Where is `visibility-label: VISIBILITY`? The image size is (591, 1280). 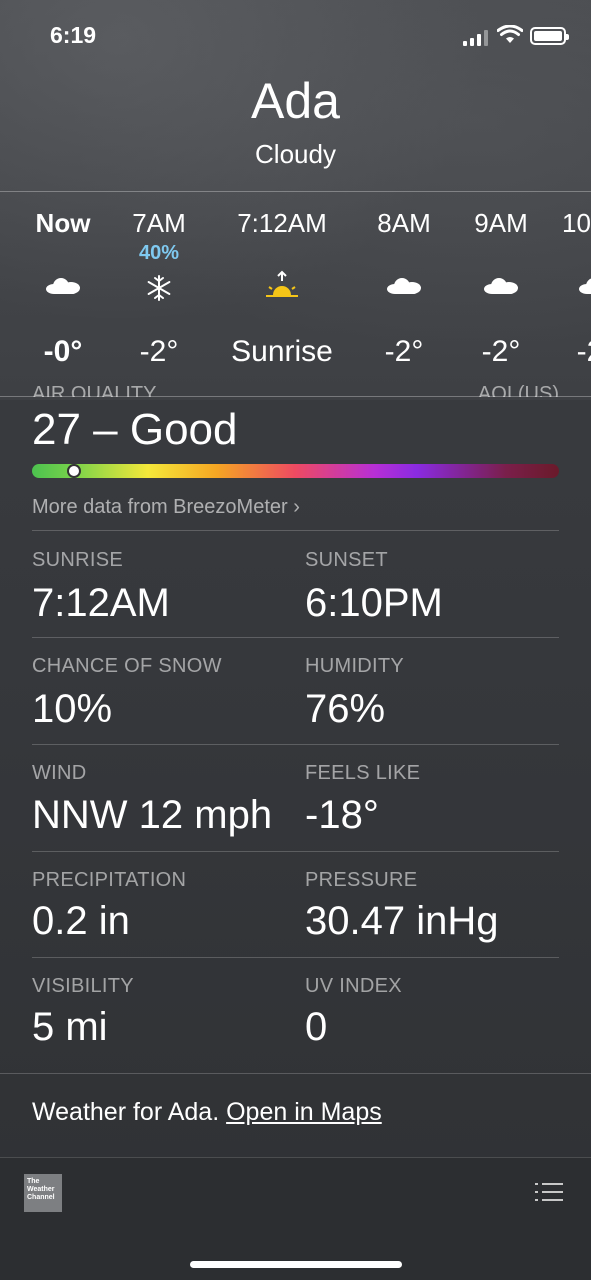
visibility-label: VISIBILITY is located at coordinates (83, 986).